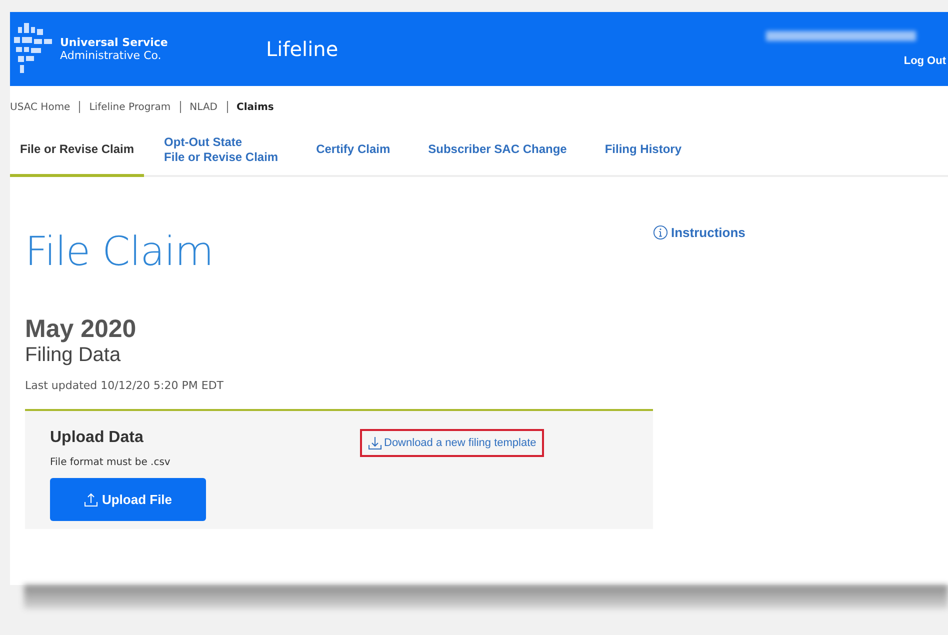 The height and width of the screenshot is (635, 948). I want to click on section-subtitle: Filing Data, so click(73, 355).